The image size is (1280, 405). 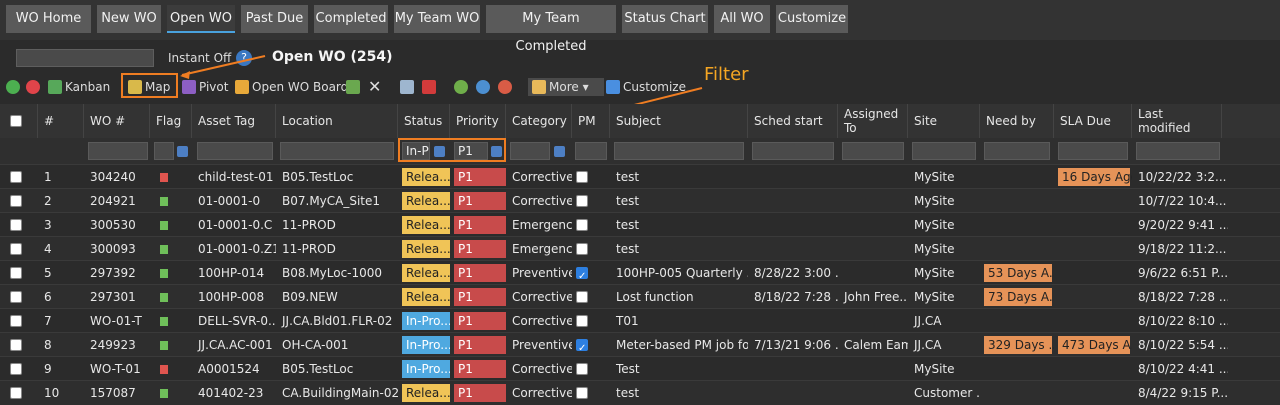 What do you see at coordinates (559, 151) in the screenshot?
I see `filter-category-menu-icon` at bounding box center [559, 151].